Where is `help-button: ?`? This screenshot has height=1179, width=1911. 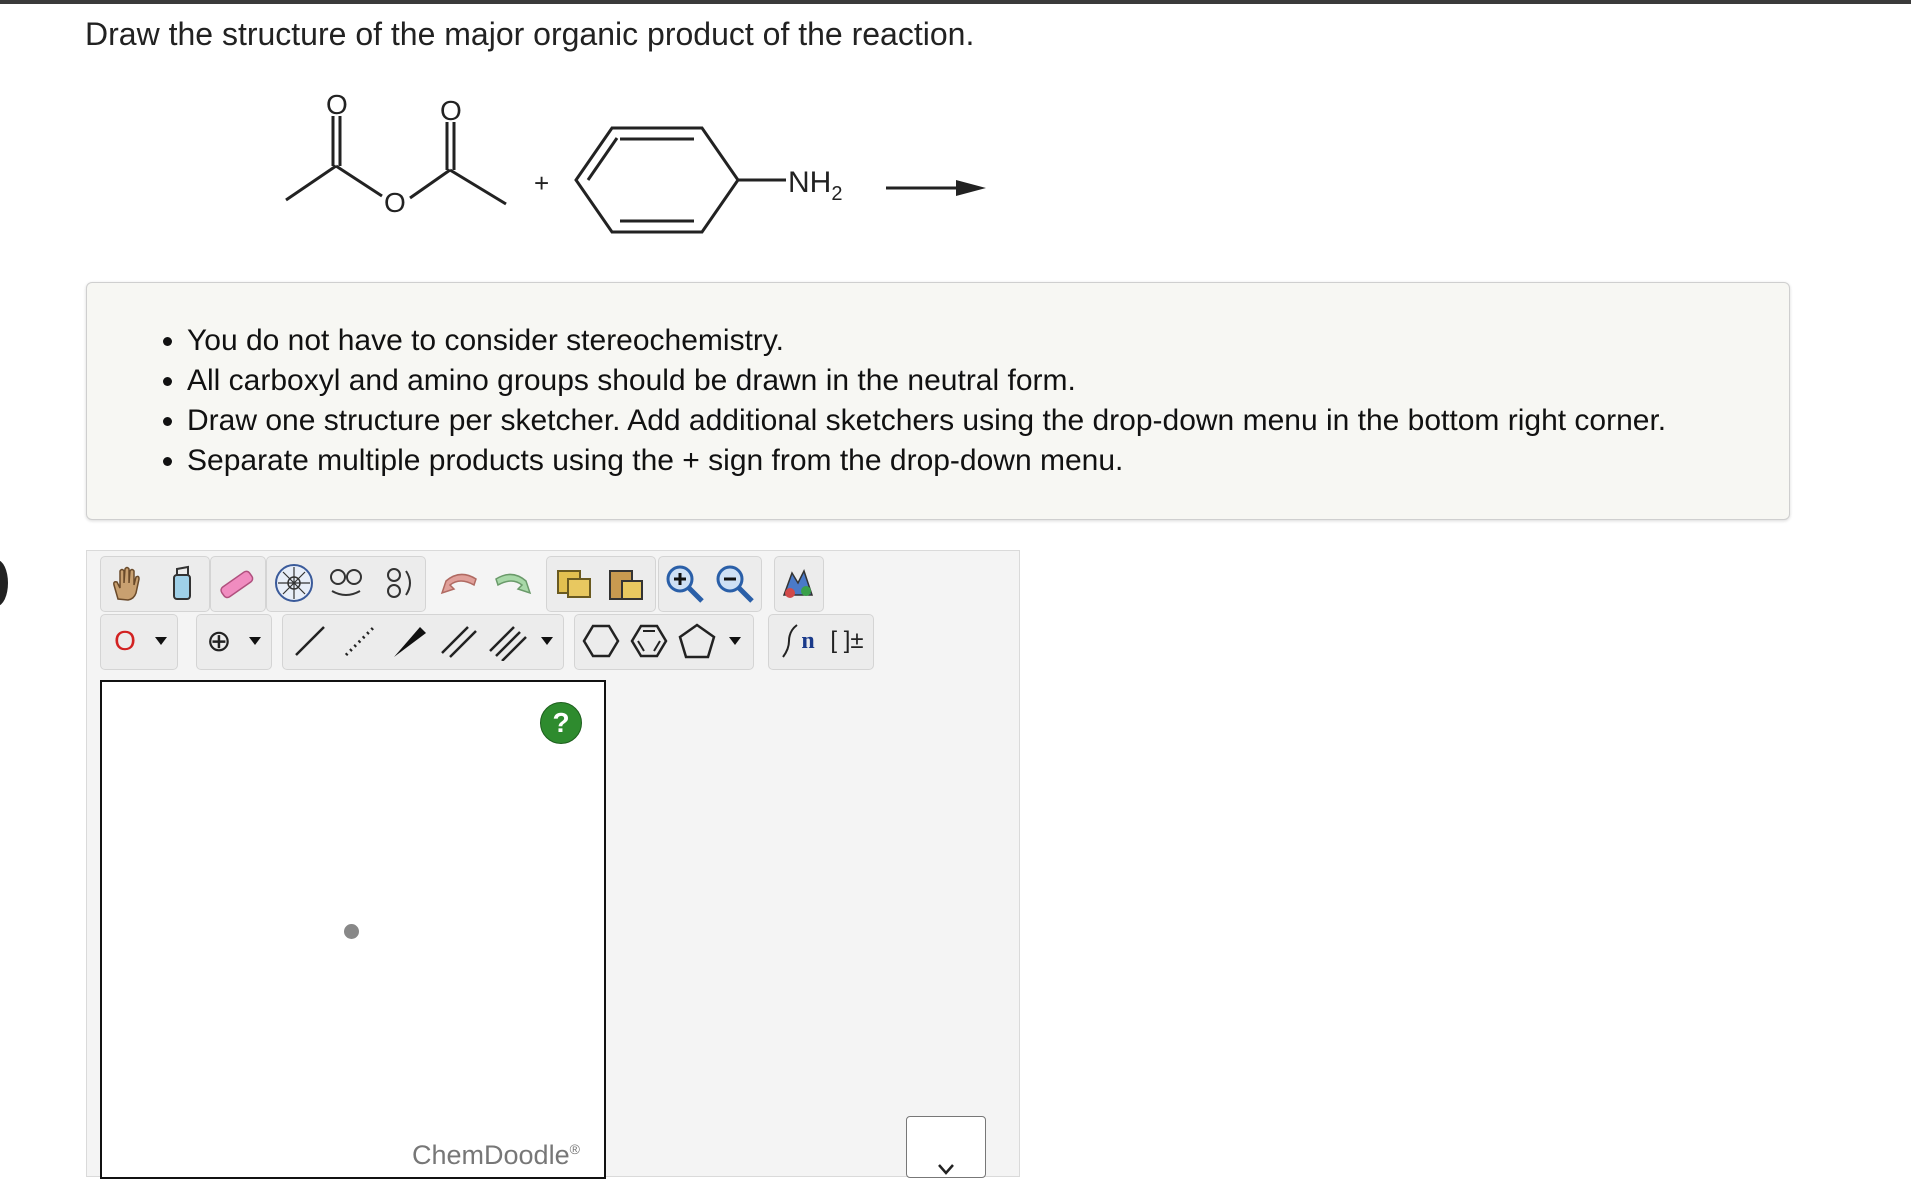
help-button: ? is located at coordinates (561, 723).